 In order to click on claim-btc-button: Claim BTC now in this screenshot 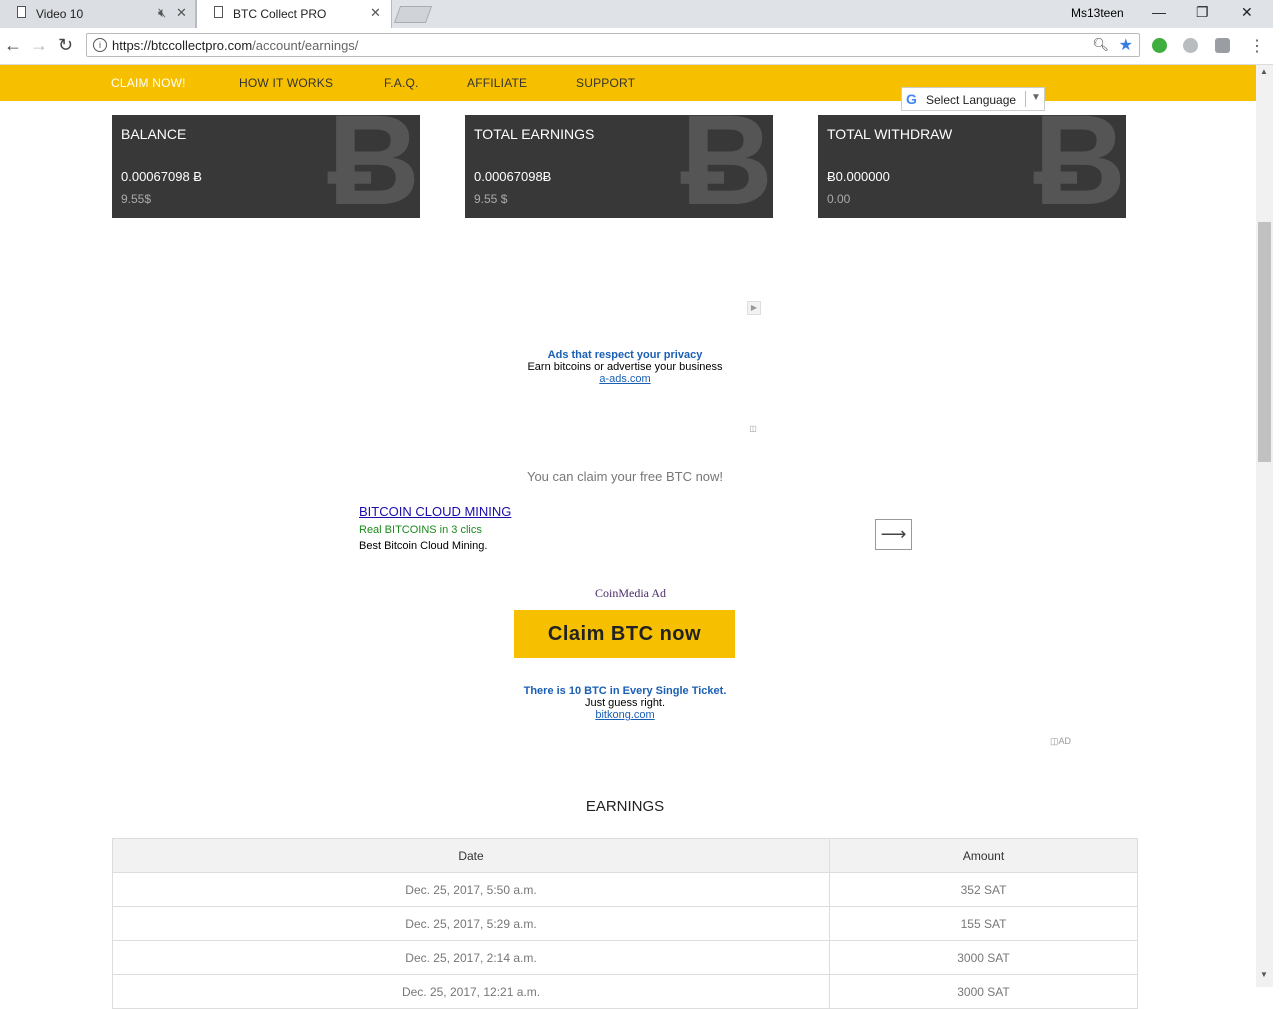, I will do `click(624, 634)`.